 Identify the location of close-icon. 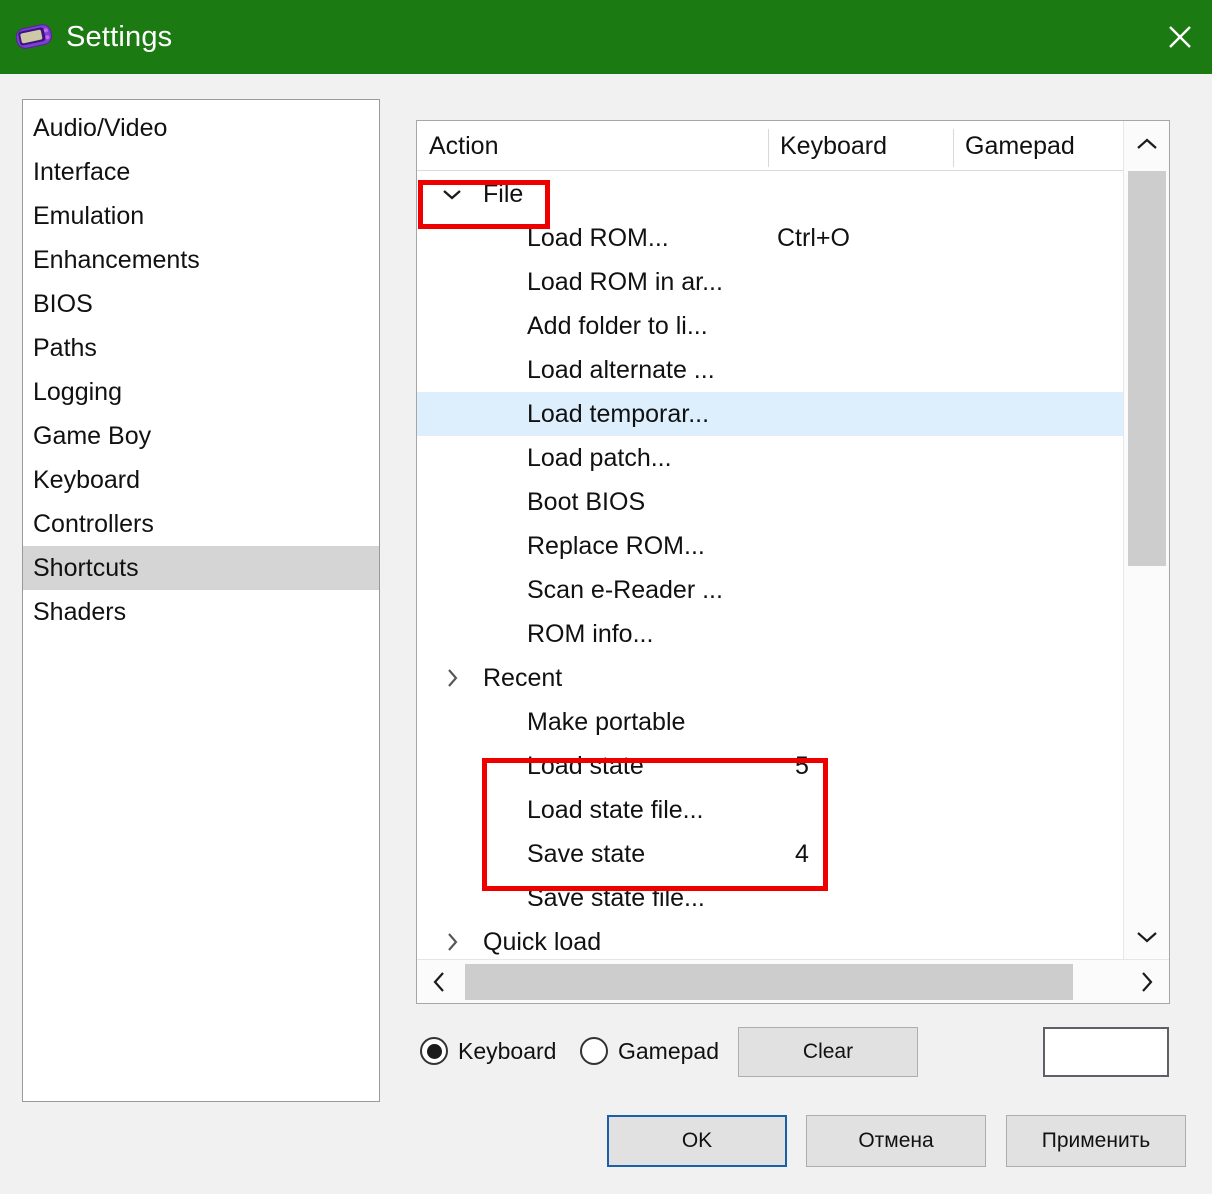
(1180, 37).